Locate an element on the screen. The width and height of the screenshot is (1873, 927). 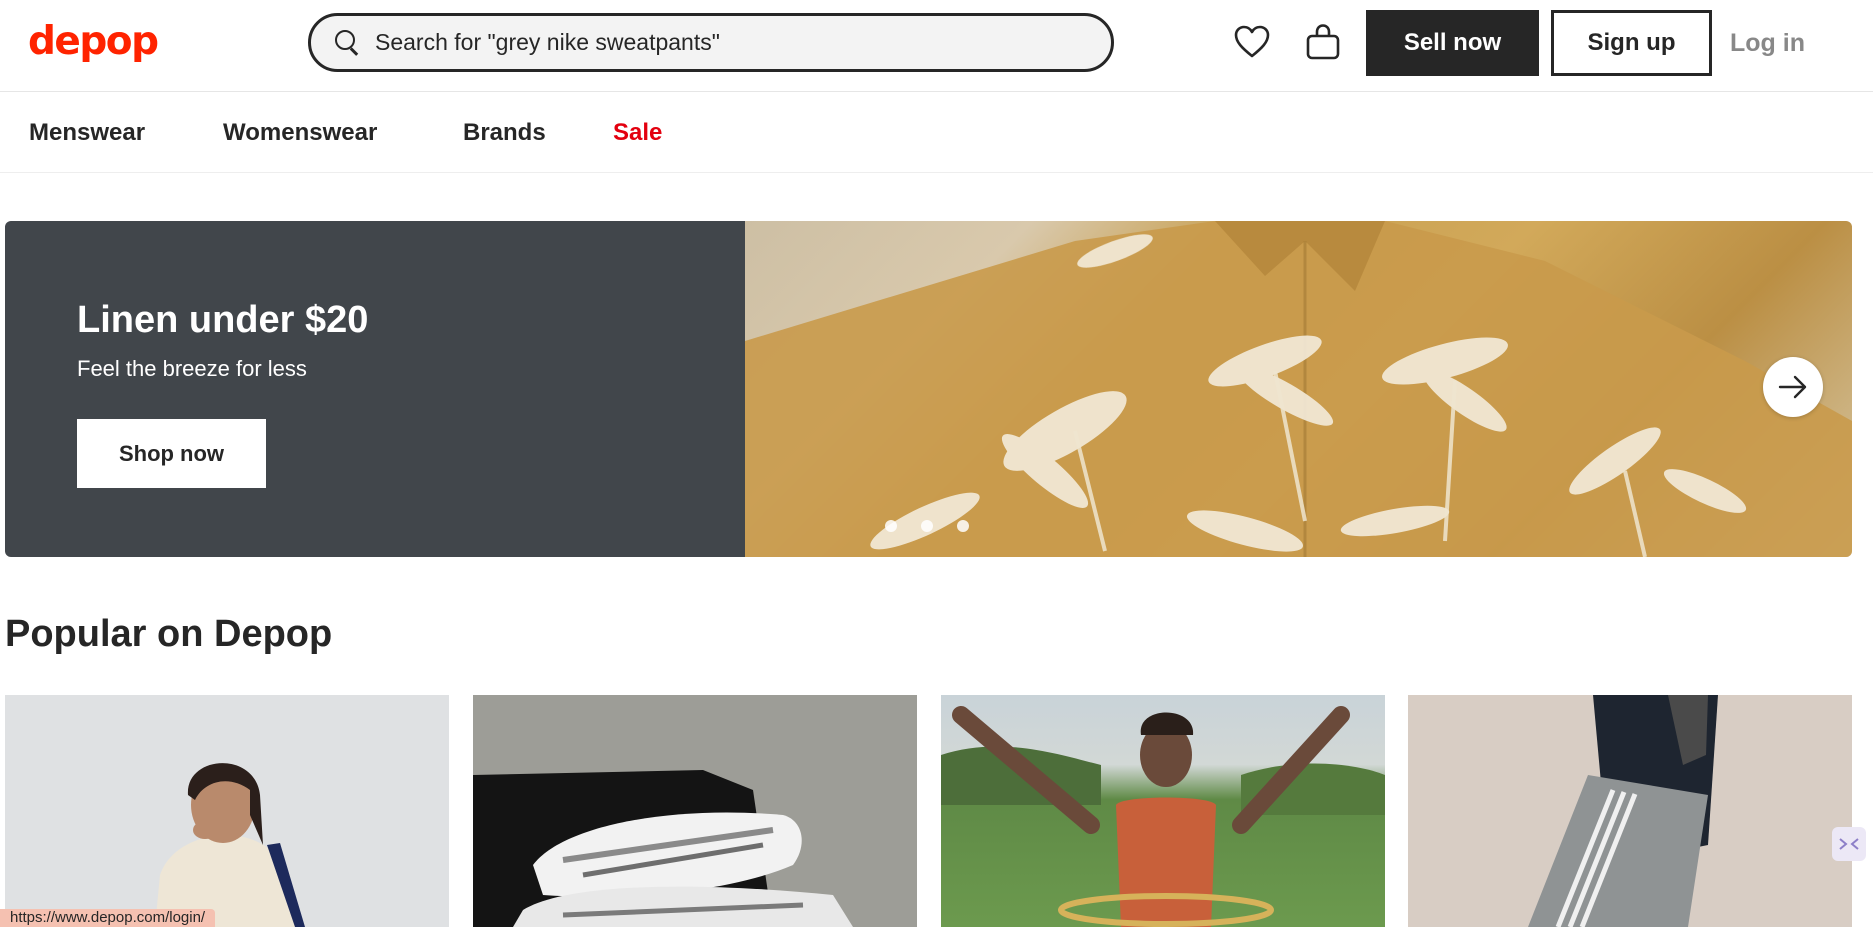
log-in-link: Log in is located at coordinates (1767, 43).